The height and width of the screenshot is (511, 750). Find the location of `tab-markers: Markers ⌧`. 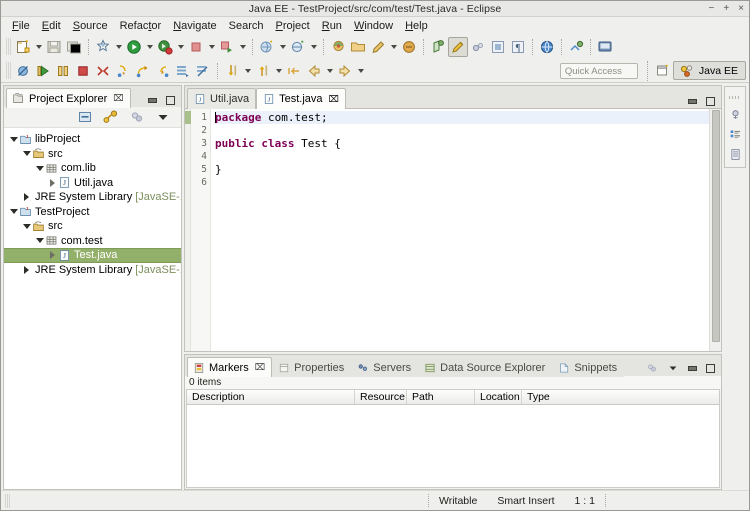

tab-markers: Markers ⌧ is located at coordinates (230, 367).